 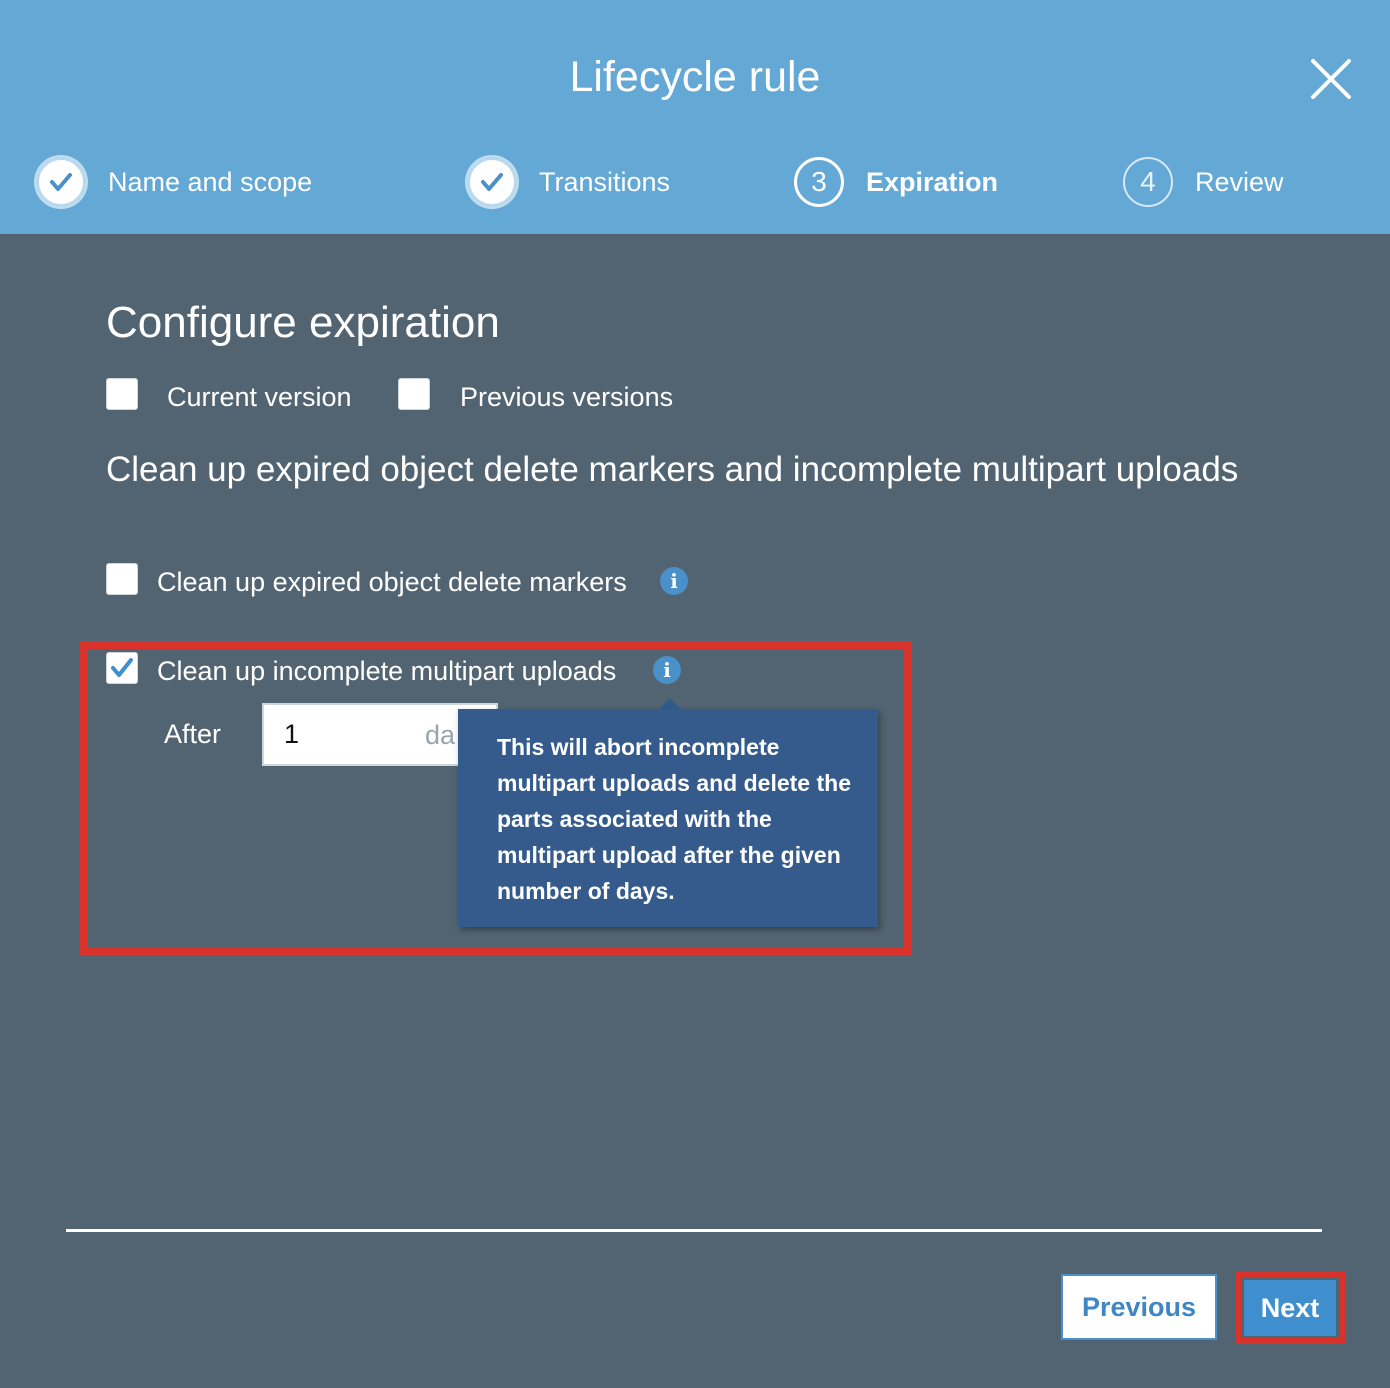 I want to click on days-unit-label: da, so click(x=440, y=735).